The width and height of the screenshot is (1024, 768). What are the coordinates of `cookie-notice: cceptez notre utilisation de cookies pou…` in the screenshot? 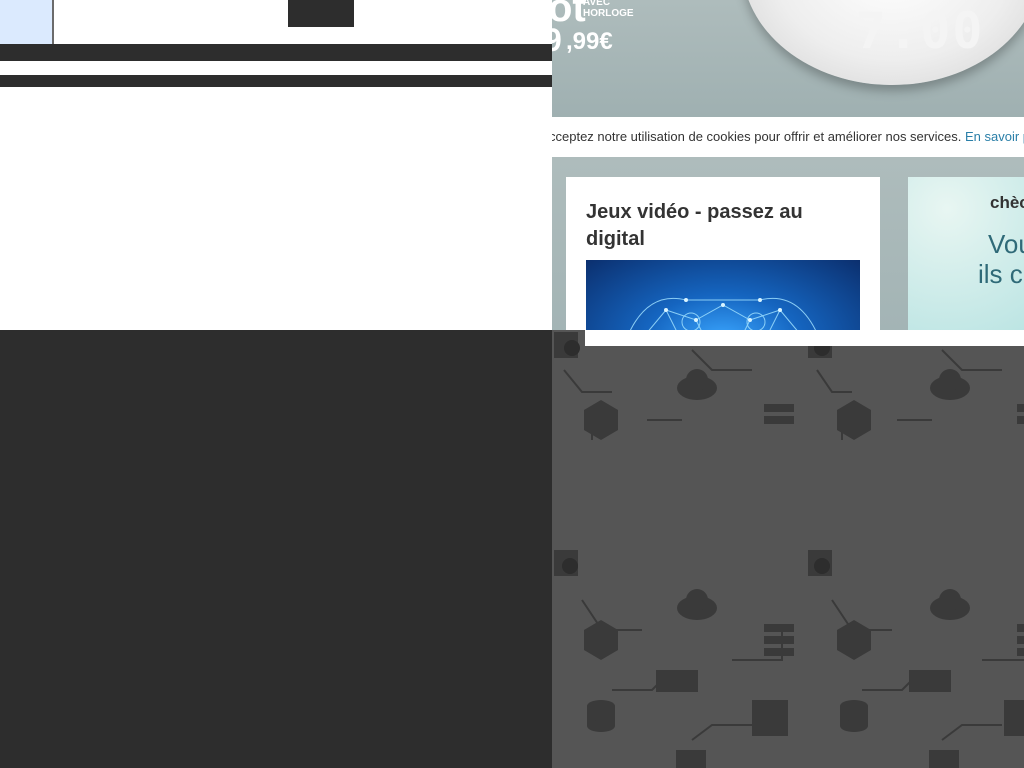 It's located at (788, 137).